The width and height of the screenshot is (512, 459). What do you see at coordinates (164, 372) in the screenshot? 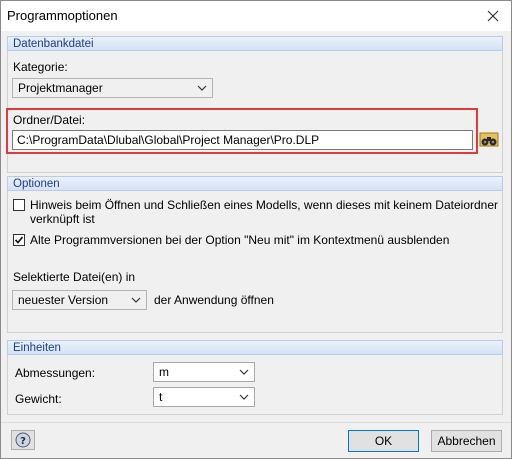
I see `dimensions-value: m` at bounding box center [164, 372].